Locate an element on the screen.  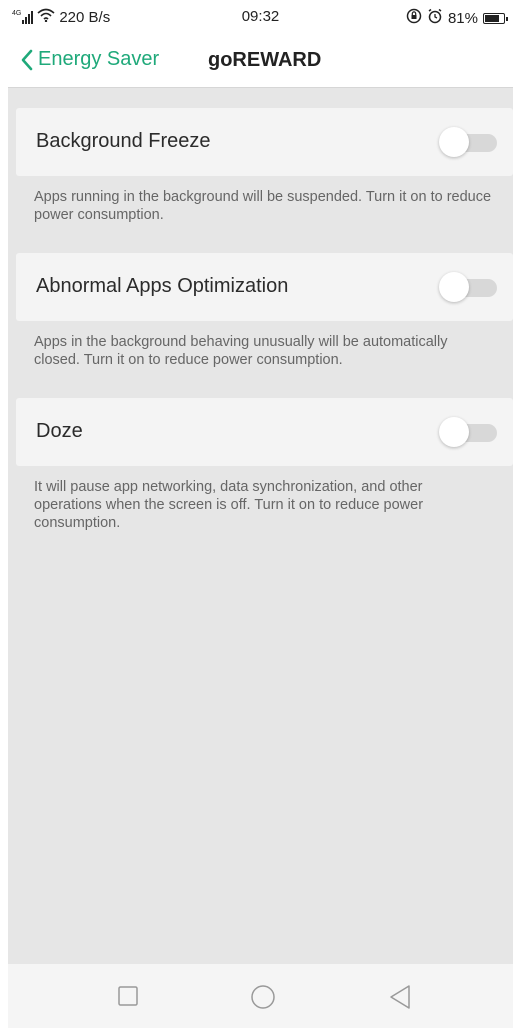
battery-icon is located at coordinates (495, 18).